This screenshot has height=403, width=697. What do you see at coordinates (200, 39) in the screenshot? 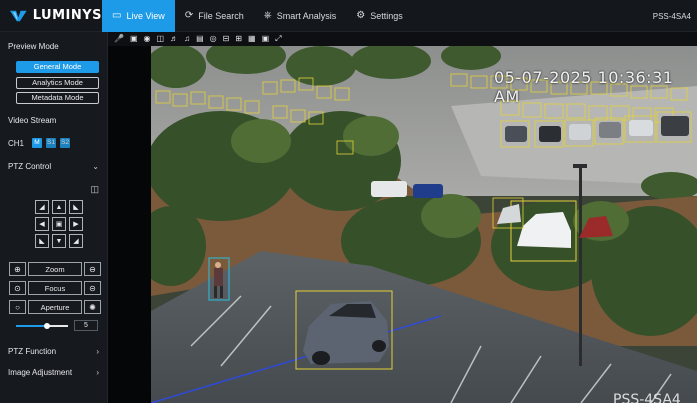
I see `zoom-region-icon: ▤` at bounding box center [200, 39].